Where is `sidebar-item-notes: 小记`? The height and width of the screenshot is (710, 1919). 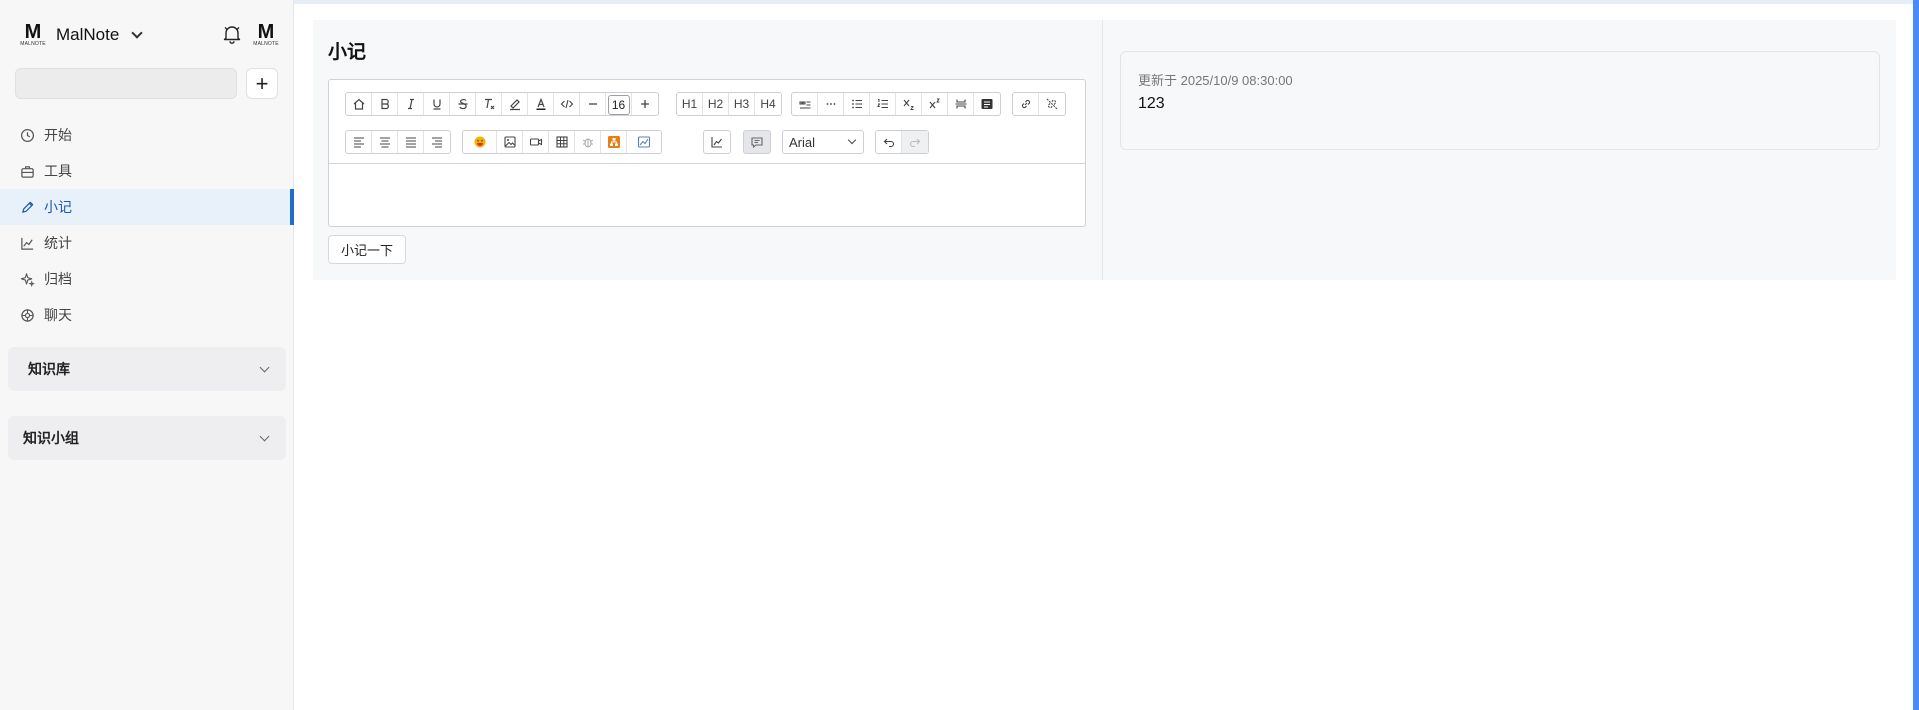
sidebar-item-notes: 小记 is located at coordinates (147, 207).